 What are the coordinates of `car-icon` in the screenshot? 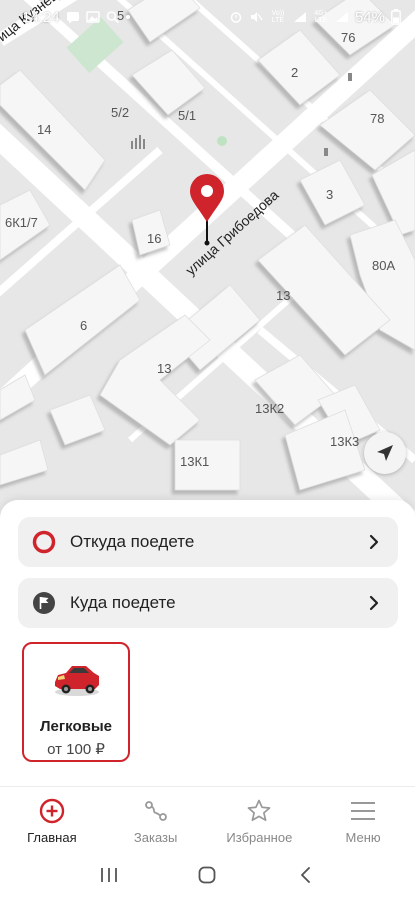 It's located at (77, 681).